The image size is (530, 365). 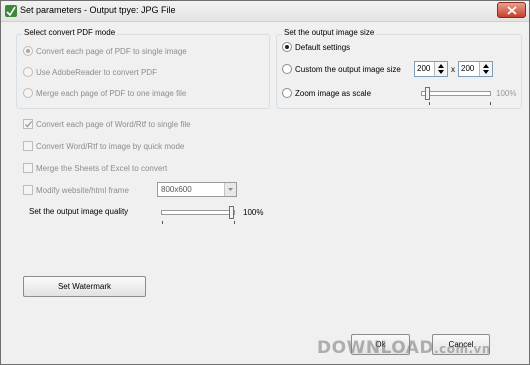 What do you see at coordinates (265, 11) in the screenshot?
I see `title-bar: Set parameters - Output tpye: JPG File` at bounding box center [265, 11].